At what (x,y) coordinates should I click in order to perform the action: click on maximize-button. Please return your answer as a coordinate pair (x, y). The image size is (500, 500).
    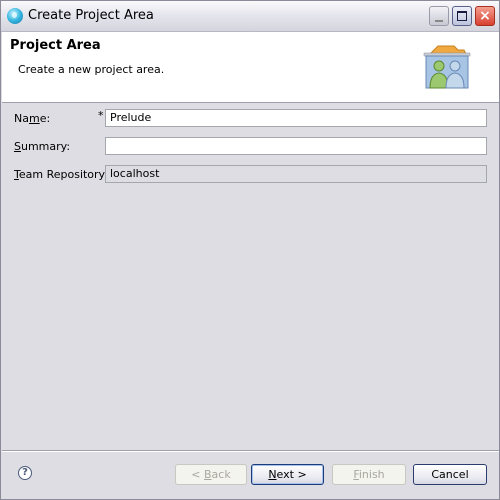
    Looking at the image, I should click on (462, 16).